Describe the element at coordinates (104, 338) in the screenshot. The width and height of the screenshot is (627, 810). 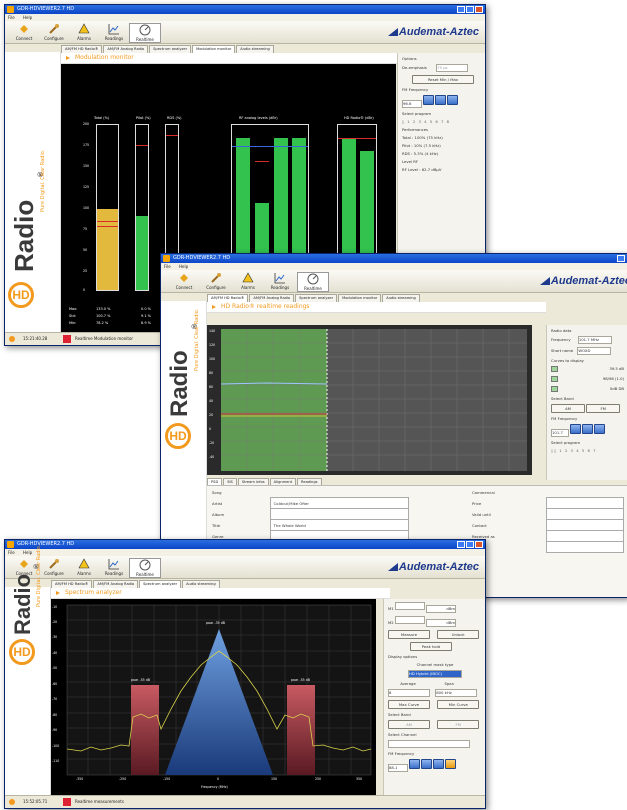
I see `status-message: Realtime Modulation monitor` at that location.